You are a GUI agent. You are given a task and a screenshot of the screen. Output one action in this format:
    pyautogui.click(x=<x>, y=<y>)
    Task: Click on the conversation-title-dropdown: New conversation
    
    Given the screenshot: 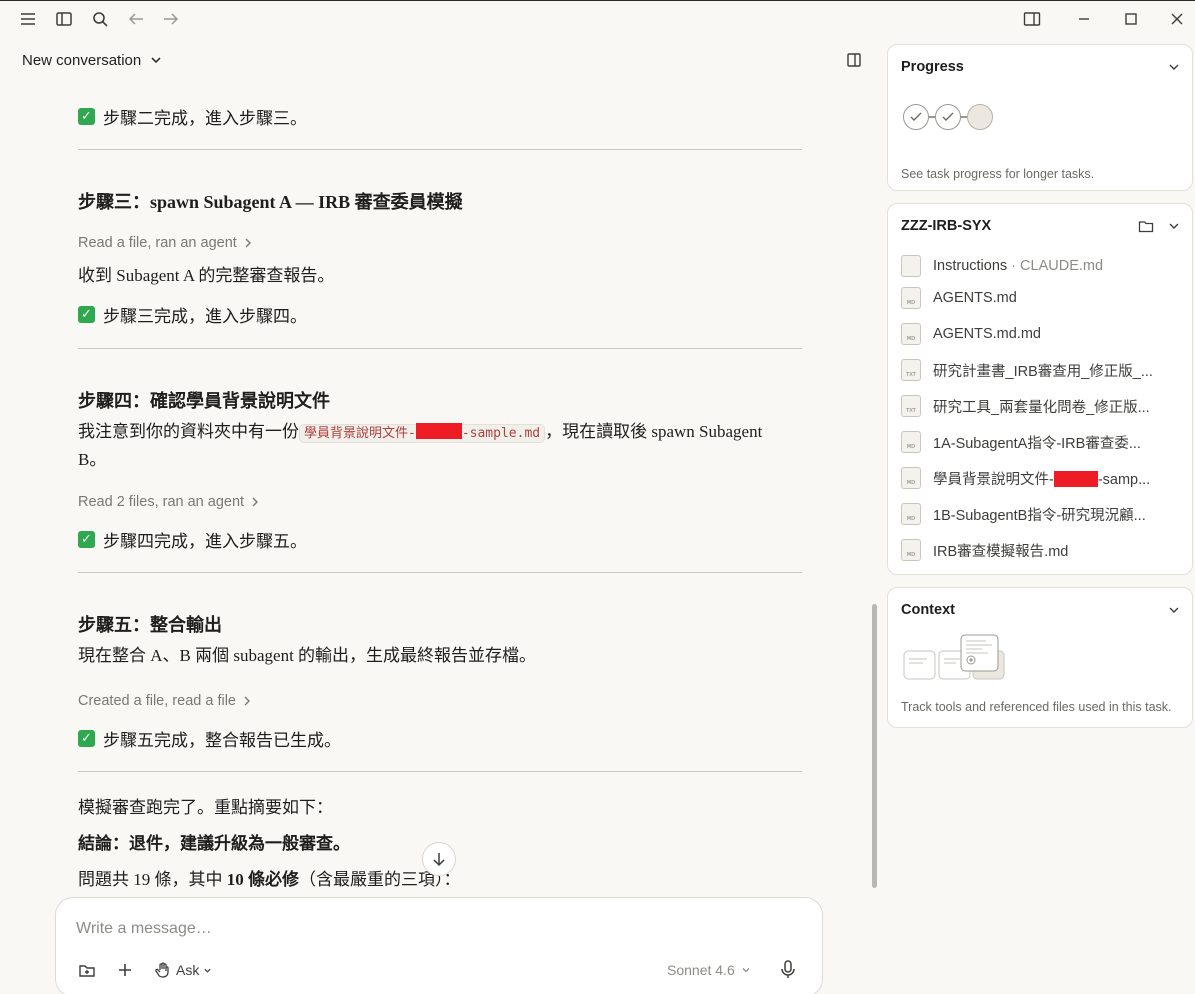 What is the action you would take?
    pyautogui.click(x=92, y=60)
    